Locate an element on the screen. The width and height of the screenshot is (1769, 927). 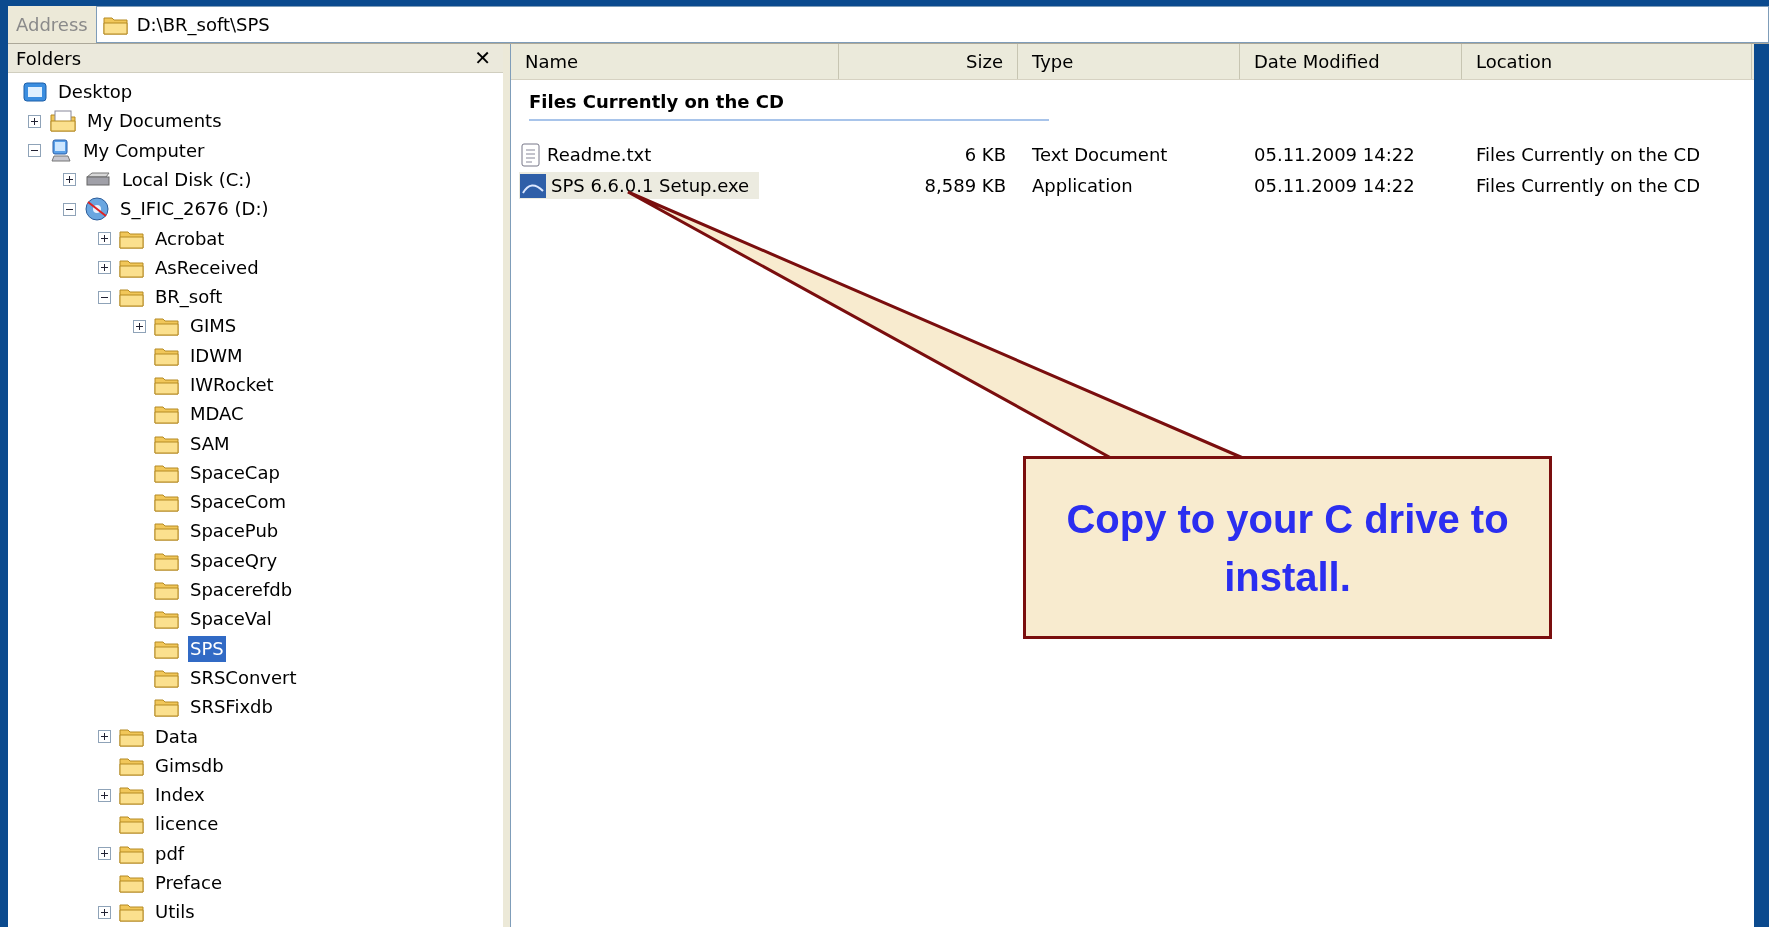
tree-item: SPS is located at coordinates (207, 648).